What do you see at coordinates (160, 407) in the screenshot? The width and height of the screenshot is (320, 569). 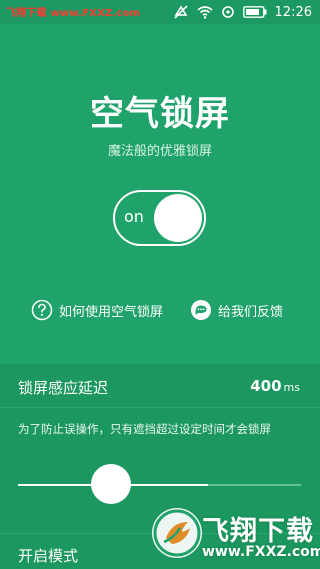 I see `divider` at bounding box center [160, 407].